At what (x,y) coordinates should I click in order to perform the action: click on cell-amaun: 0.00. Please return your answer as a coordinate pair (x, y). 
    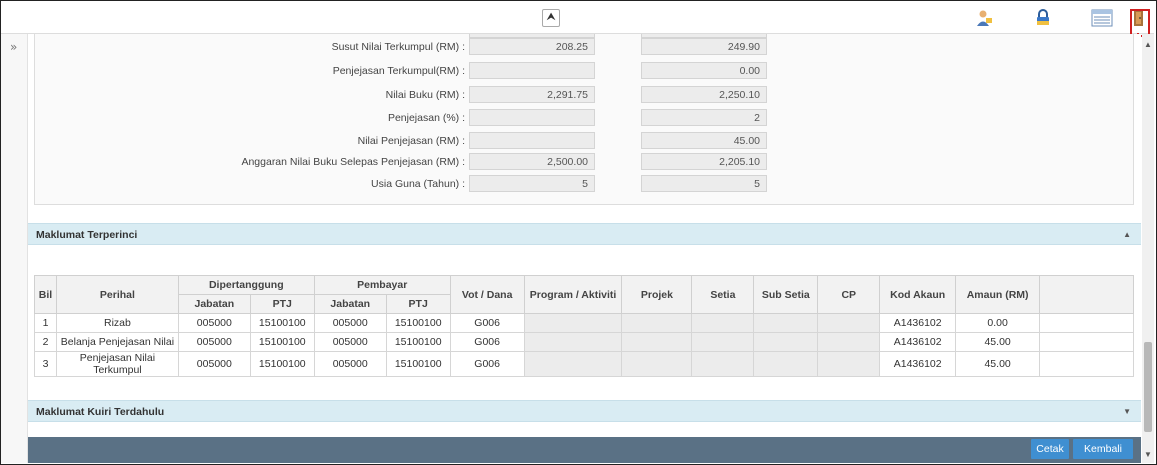
    Looking at the image, I should click on (998, 323).